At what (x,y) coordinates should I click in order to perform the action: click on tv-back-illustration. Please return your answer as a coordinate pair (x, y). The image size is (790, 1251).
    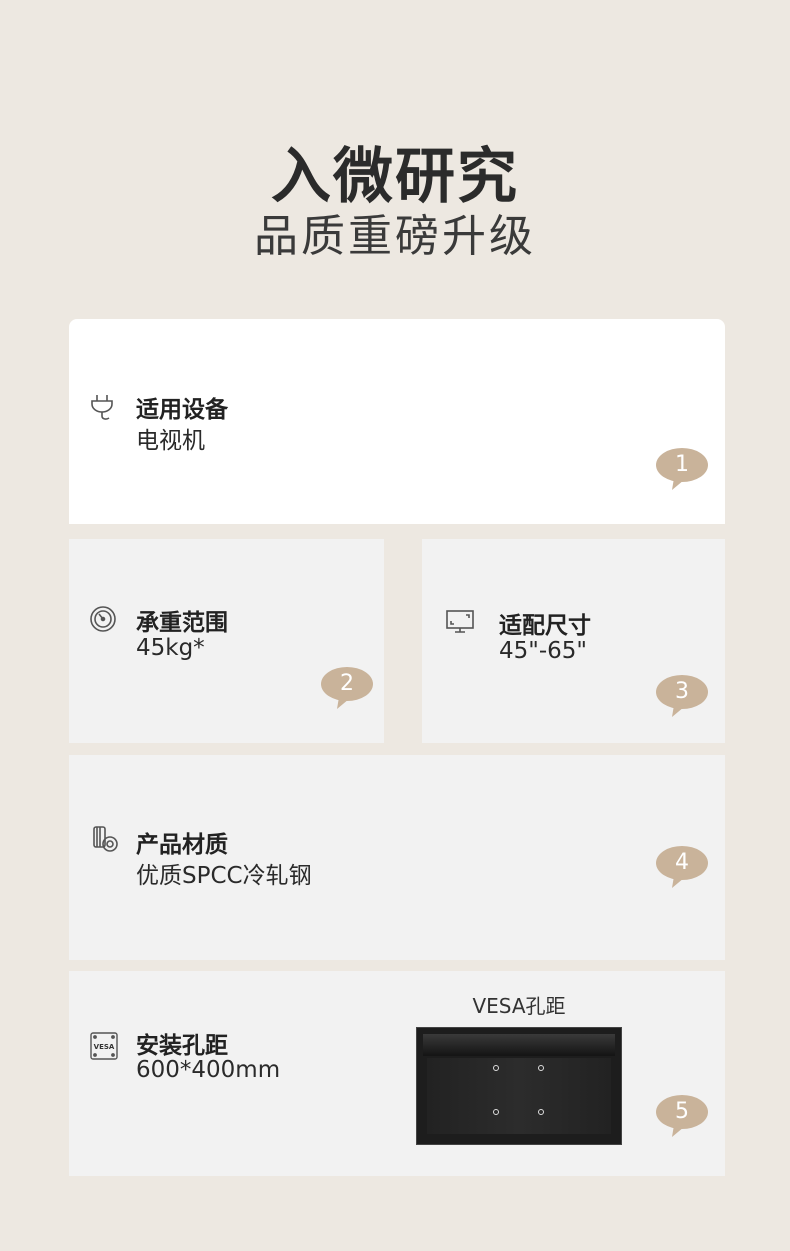
    Looking at the image, I should click on (519, 1086).